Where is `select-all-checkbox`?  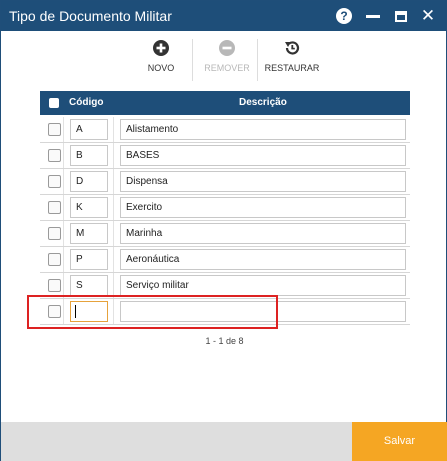 select-all-checkbox is located at coordinates (54, 103).